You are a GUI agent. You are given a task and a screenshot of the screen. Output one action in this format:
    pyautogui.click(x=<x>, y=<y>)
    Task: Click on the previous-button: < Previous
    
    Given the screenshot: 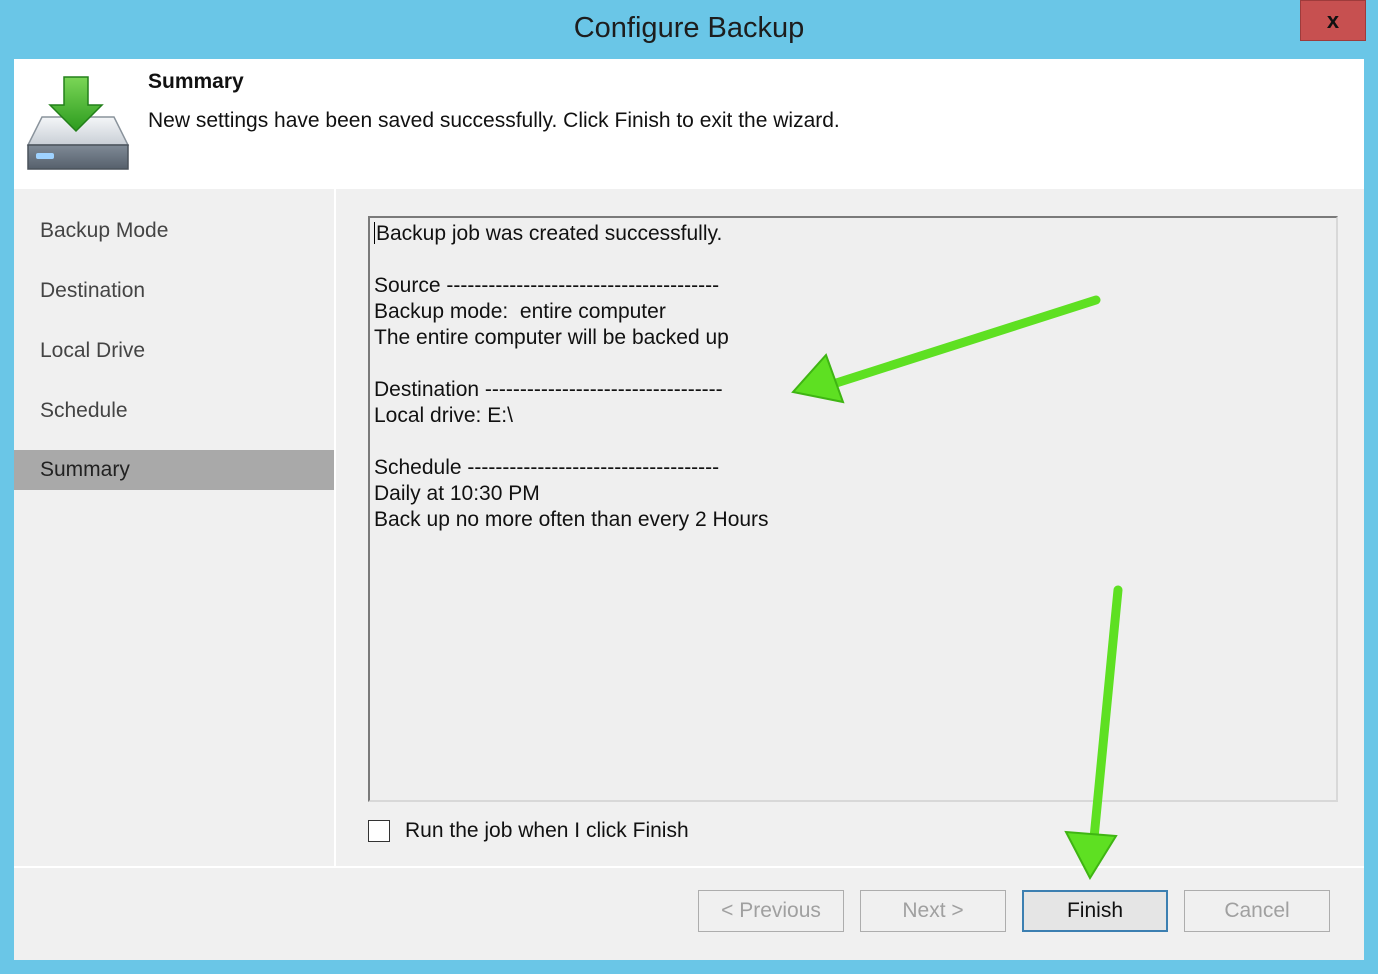 What is the action you would take?
    pyautogui.click(x=771, y=911)
    